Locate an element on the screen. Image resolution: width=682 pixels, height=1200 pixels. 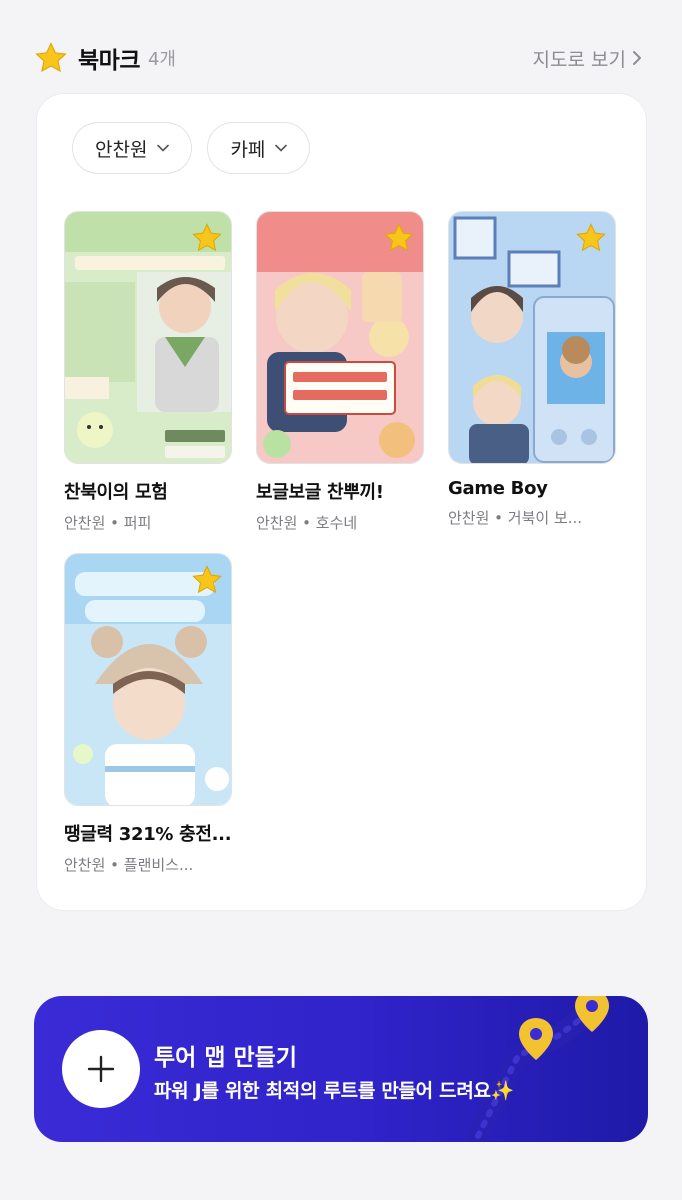
bookmark-title: Game Boy is located at coordinates (498, 488).